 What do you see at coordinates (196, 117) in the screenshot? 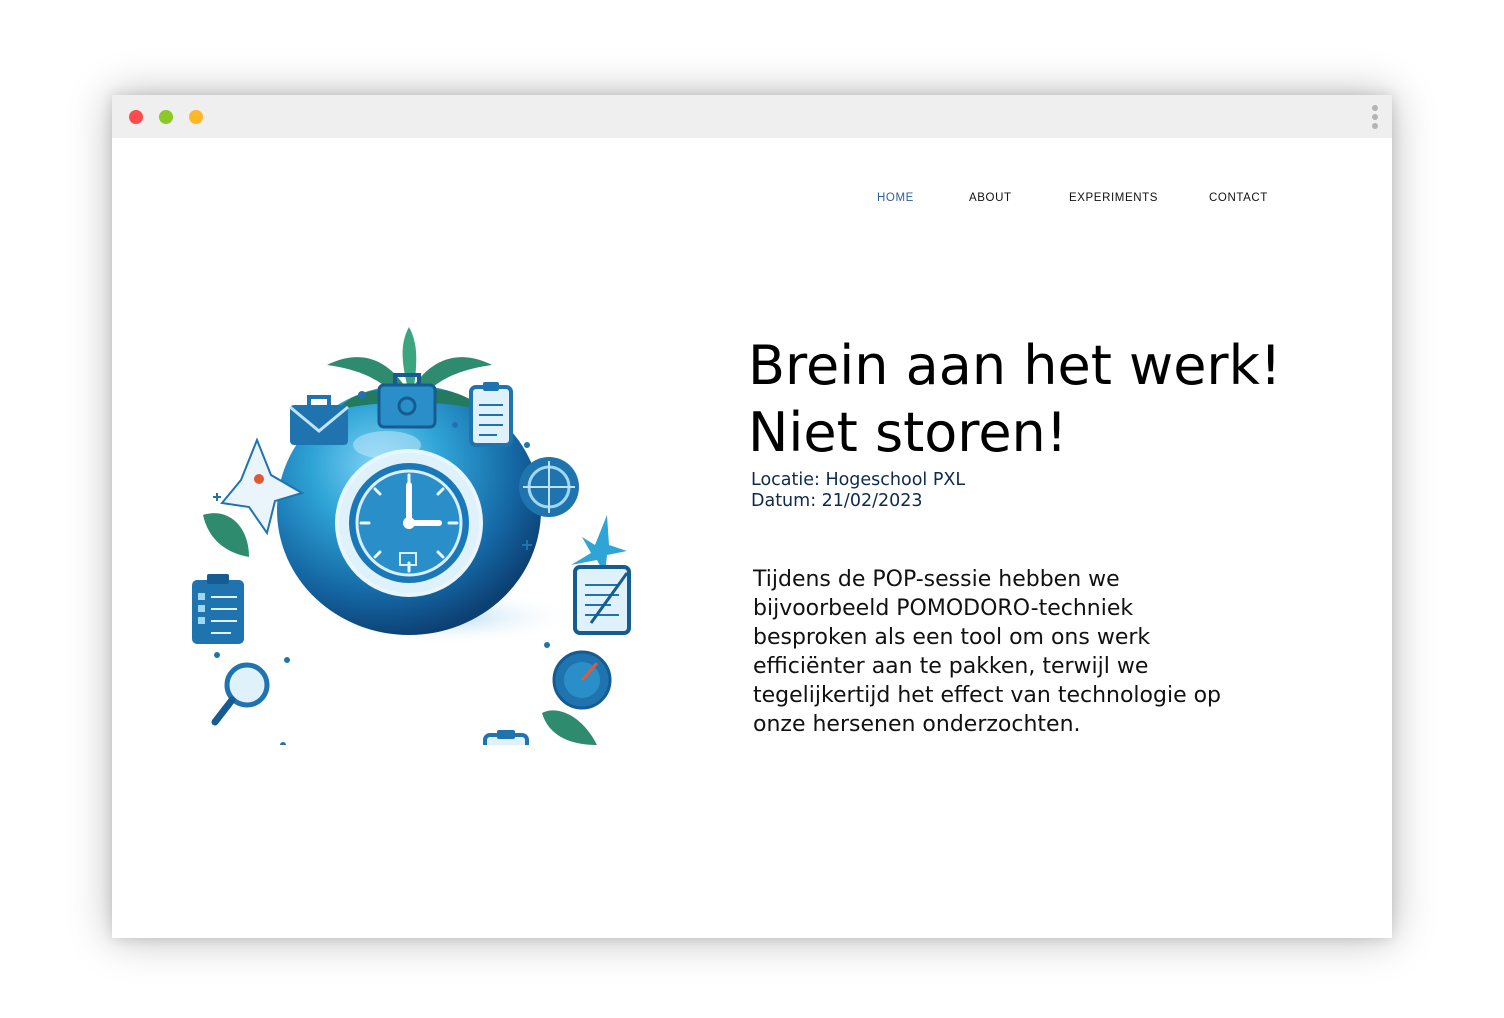
I see `maximize-window-button` at bounding box center [196, 117].